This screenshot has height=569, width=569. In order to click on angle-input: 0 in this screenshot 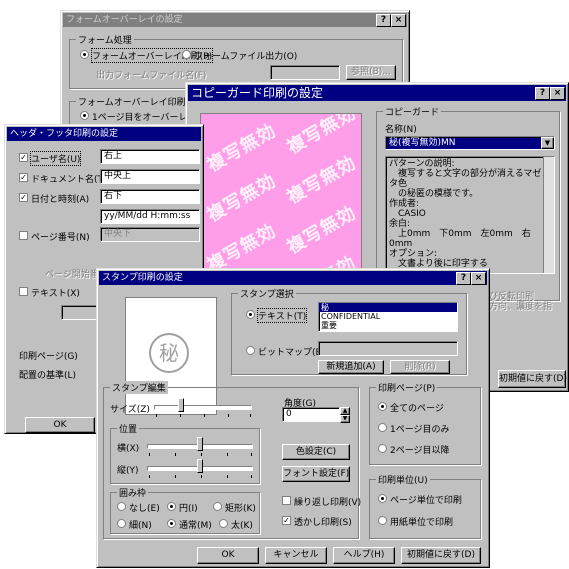, I will do `click(311, 414)`.